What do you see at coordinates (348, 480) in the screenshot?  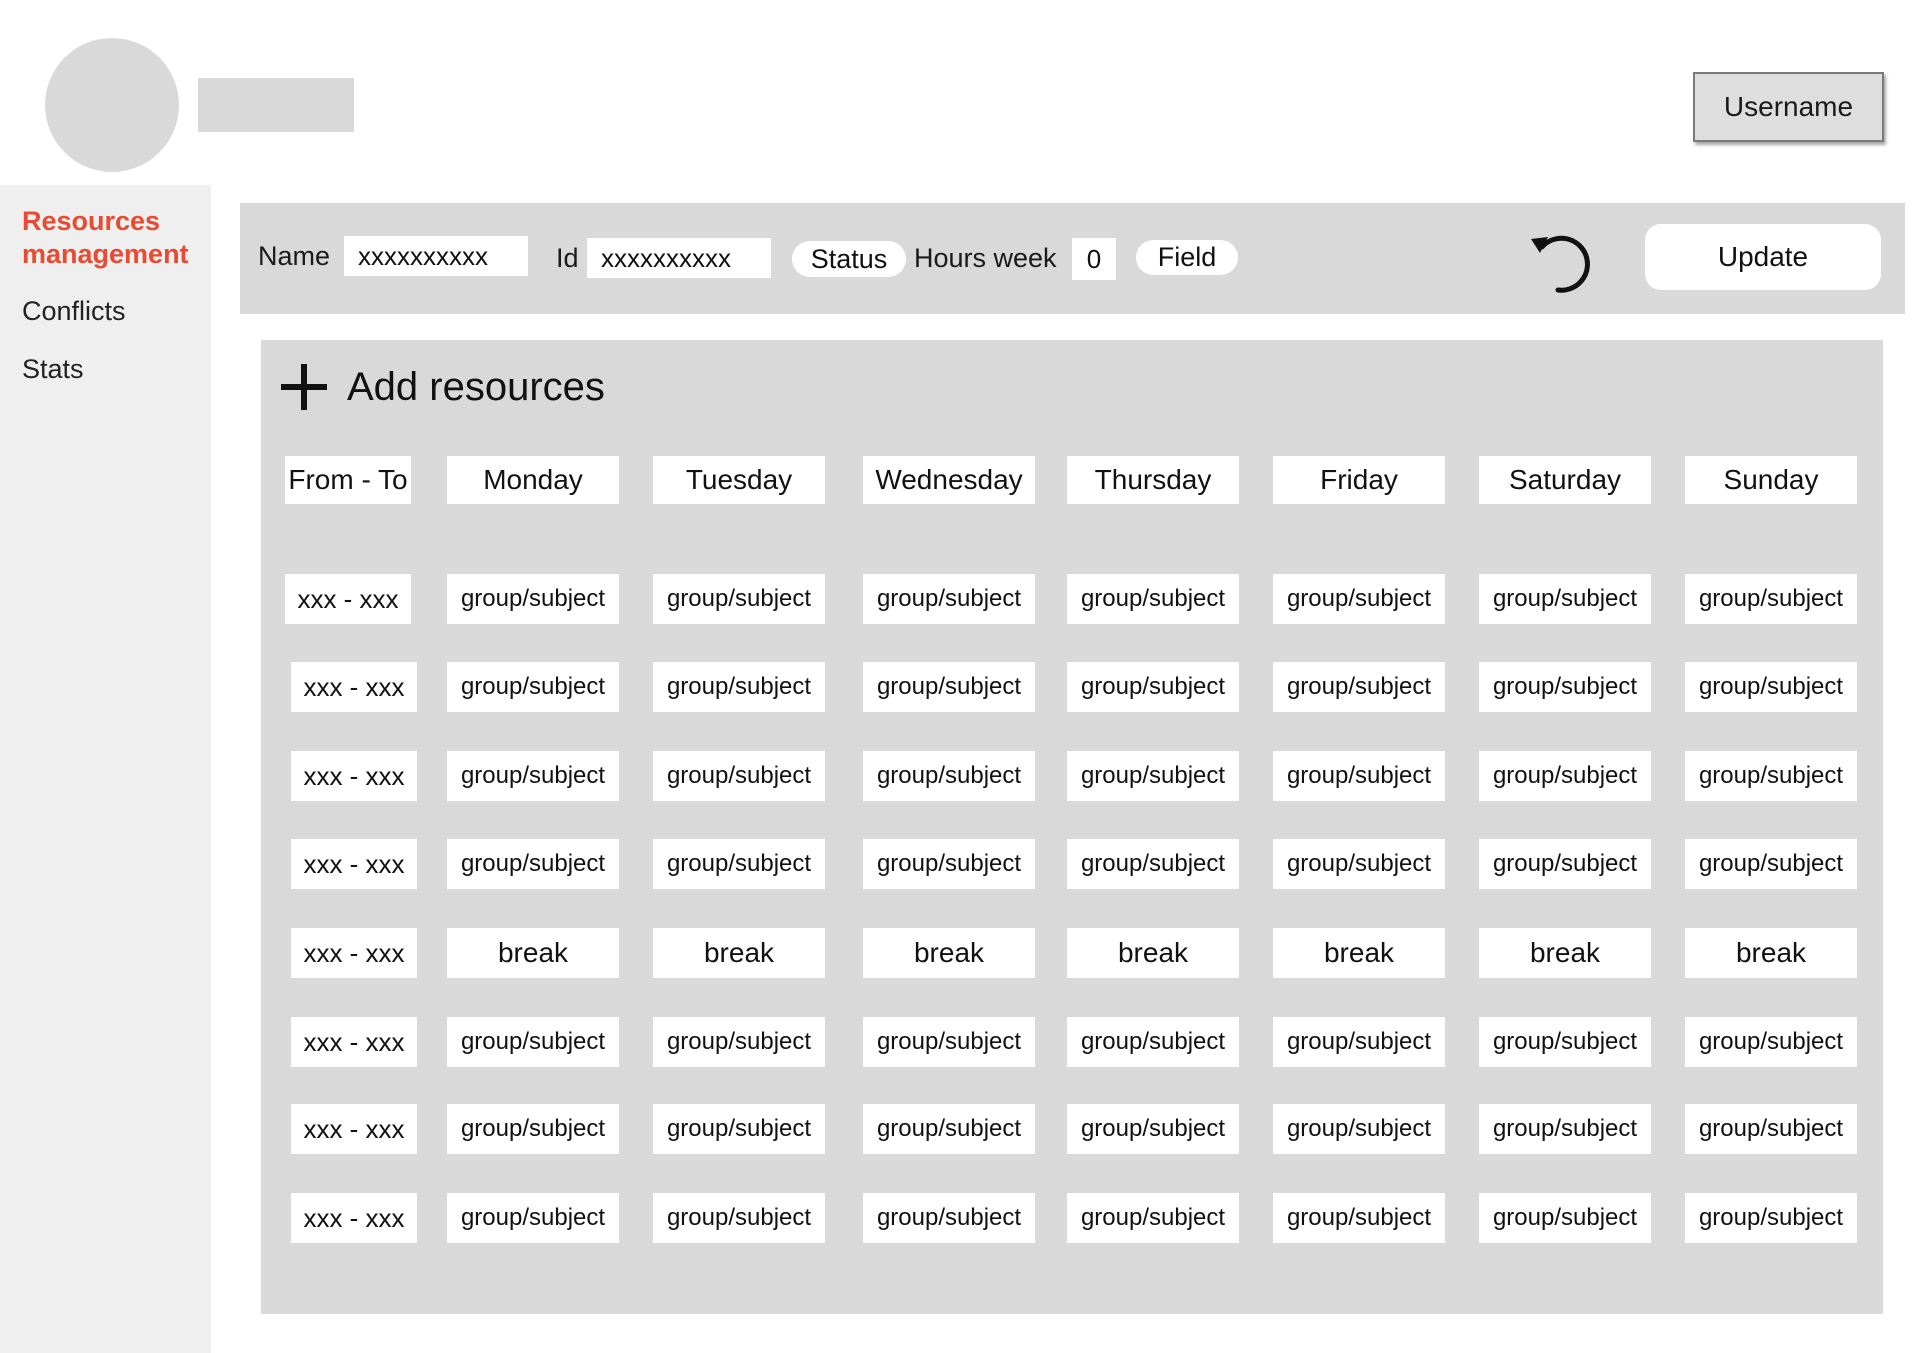 I see `column-header-from-to: From - To` at bounding box center [348, 480].